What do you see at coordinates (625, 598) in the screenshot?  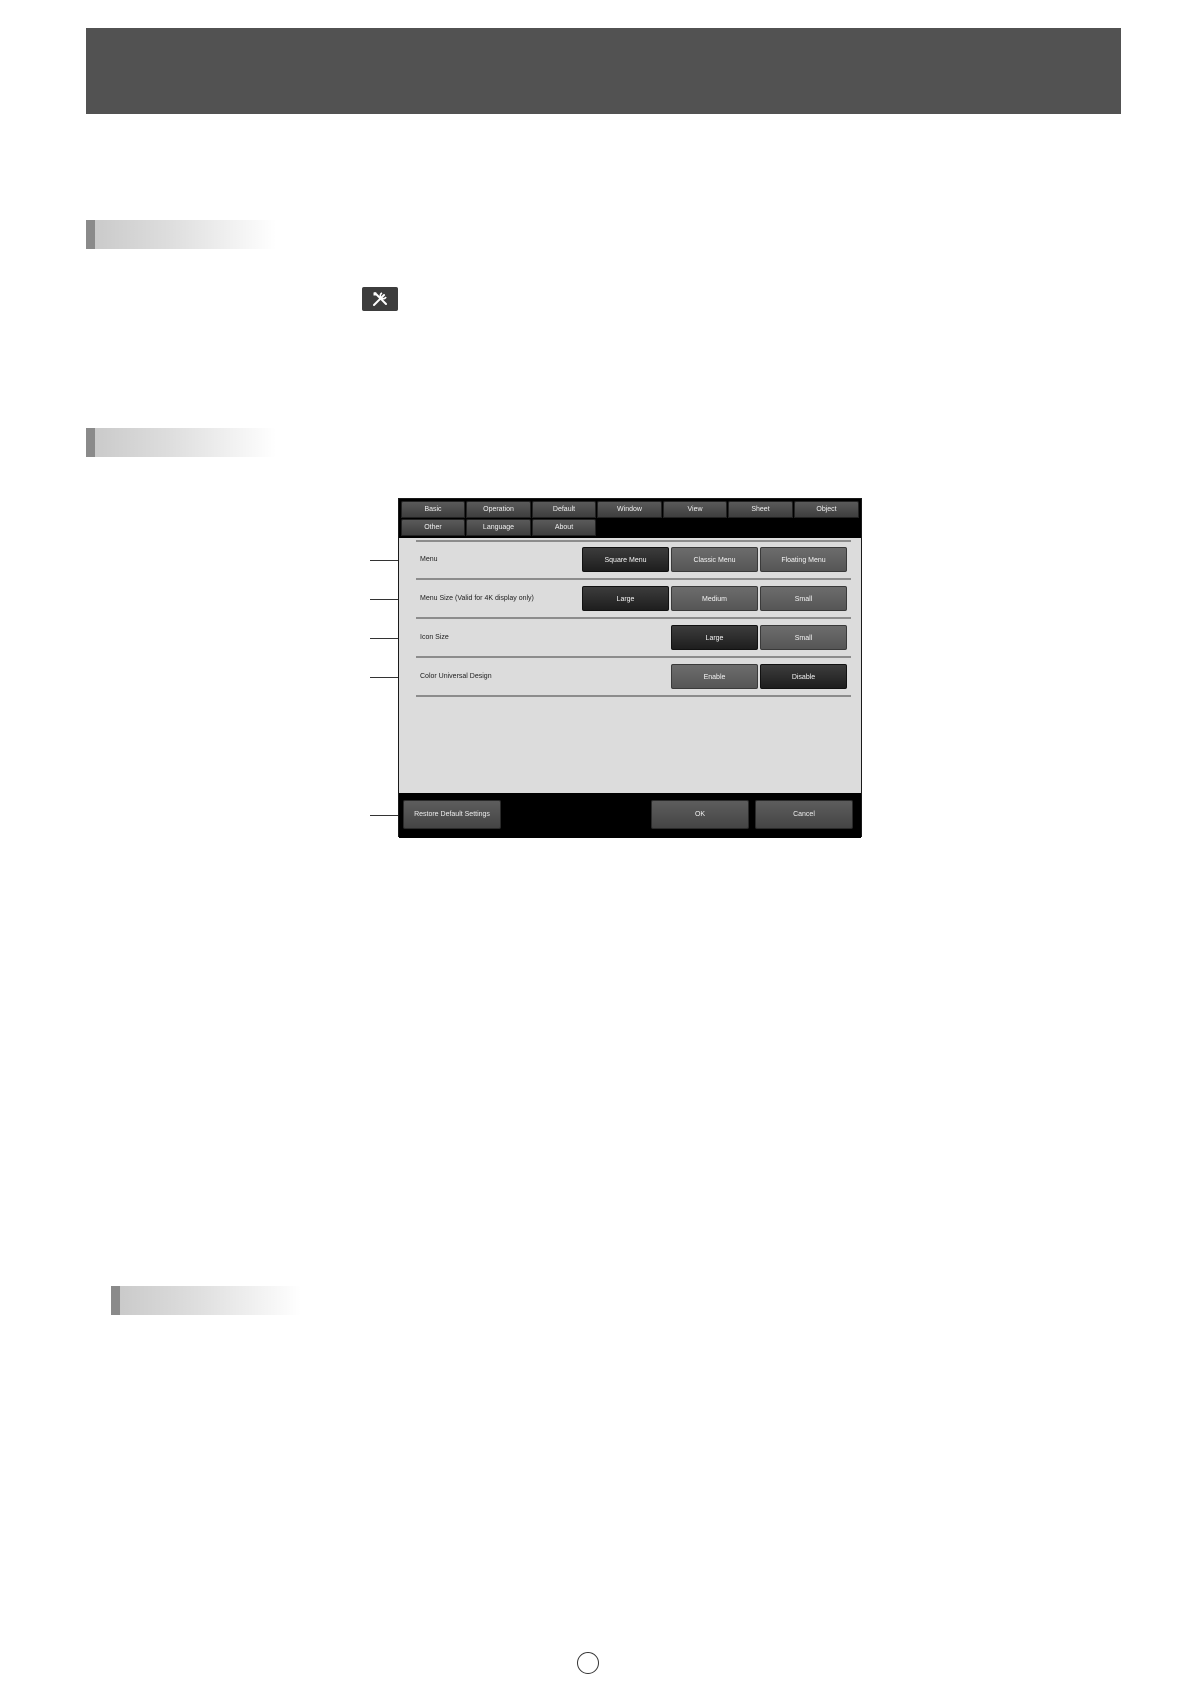 I see `menu-size-large-button: Large` at bounding box center [625, 598].